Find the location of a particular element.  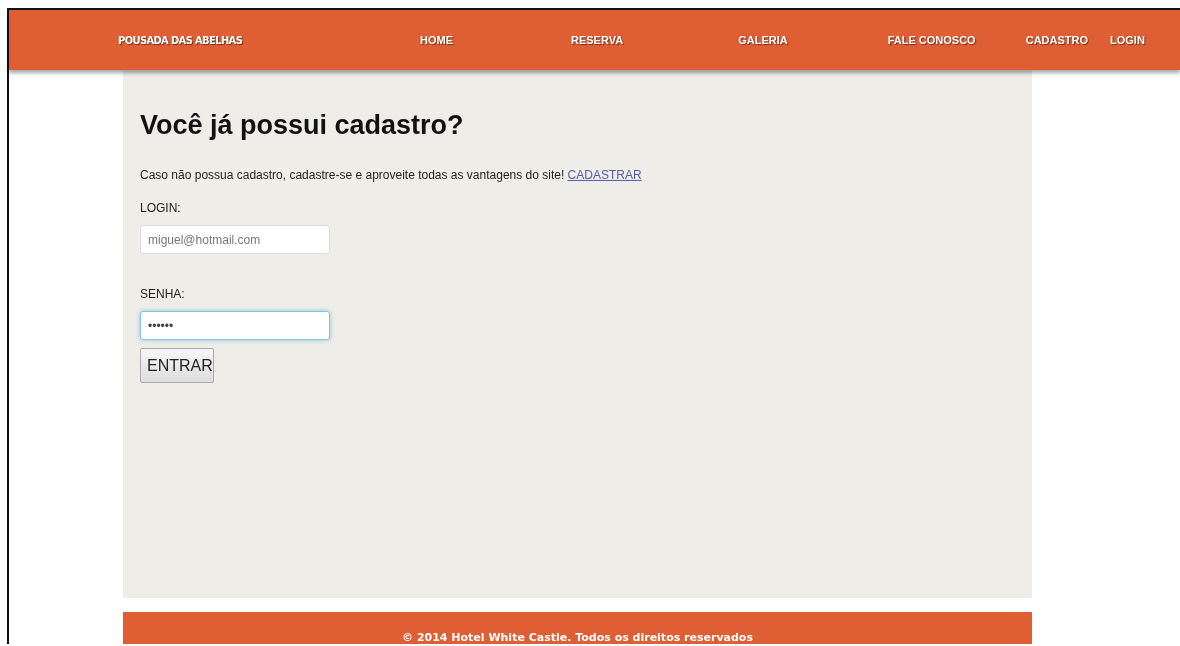

nav-link: HOME is located at coordinates (436, 40).